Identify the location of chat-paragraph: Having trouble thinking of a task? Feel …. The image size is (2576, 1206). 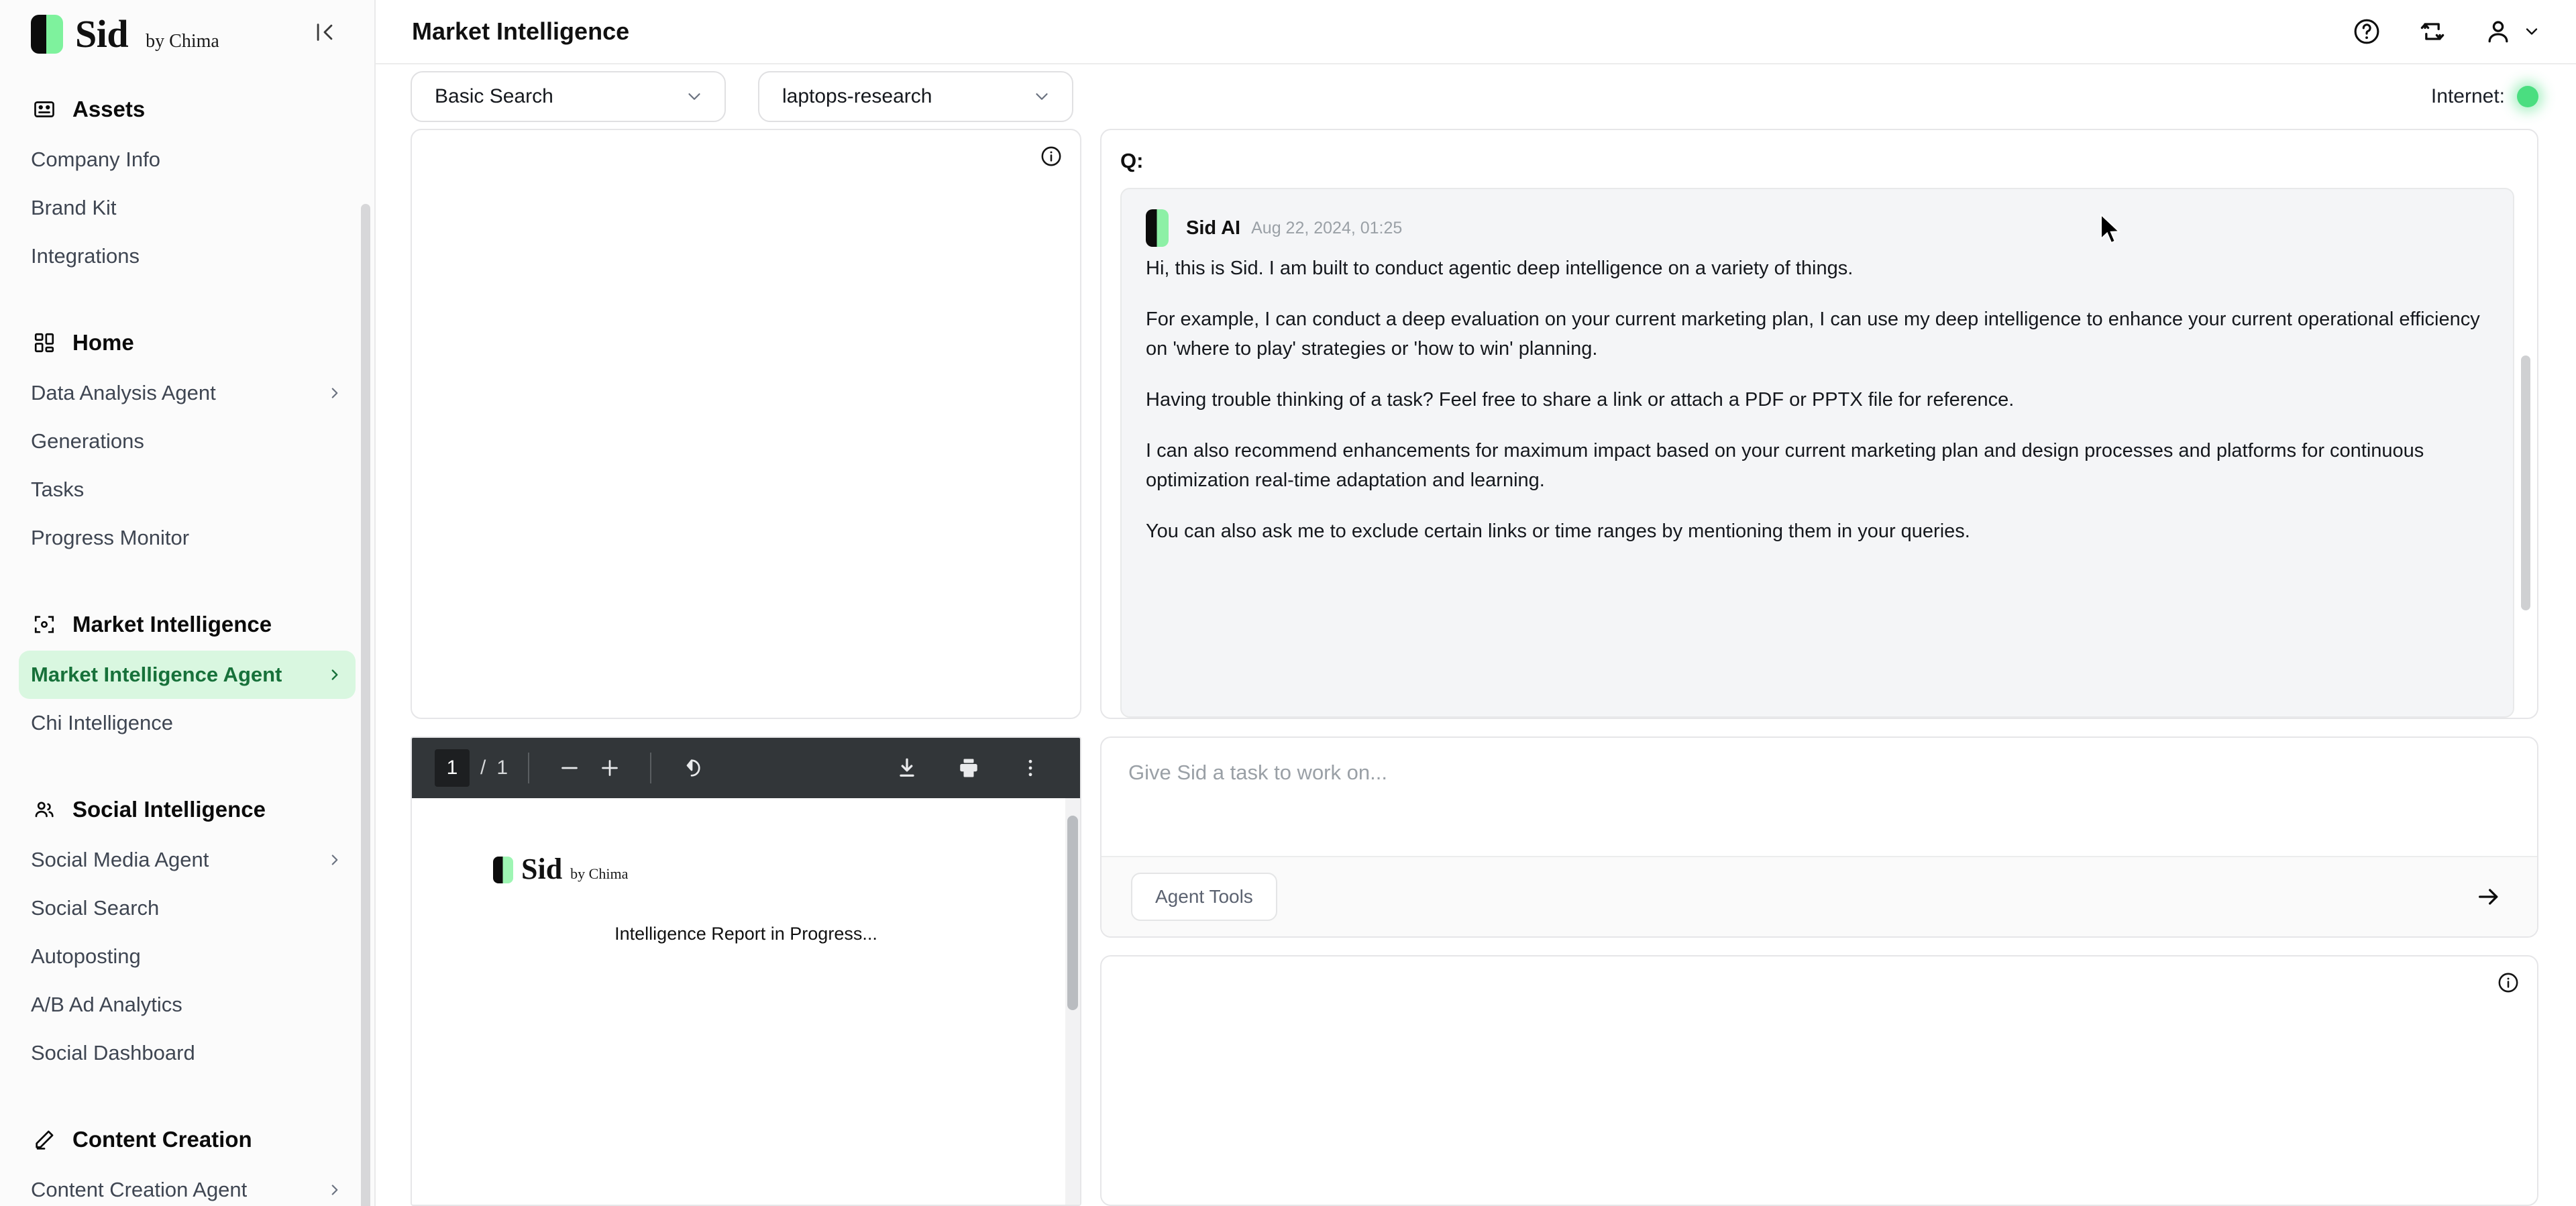
(1580, 400).